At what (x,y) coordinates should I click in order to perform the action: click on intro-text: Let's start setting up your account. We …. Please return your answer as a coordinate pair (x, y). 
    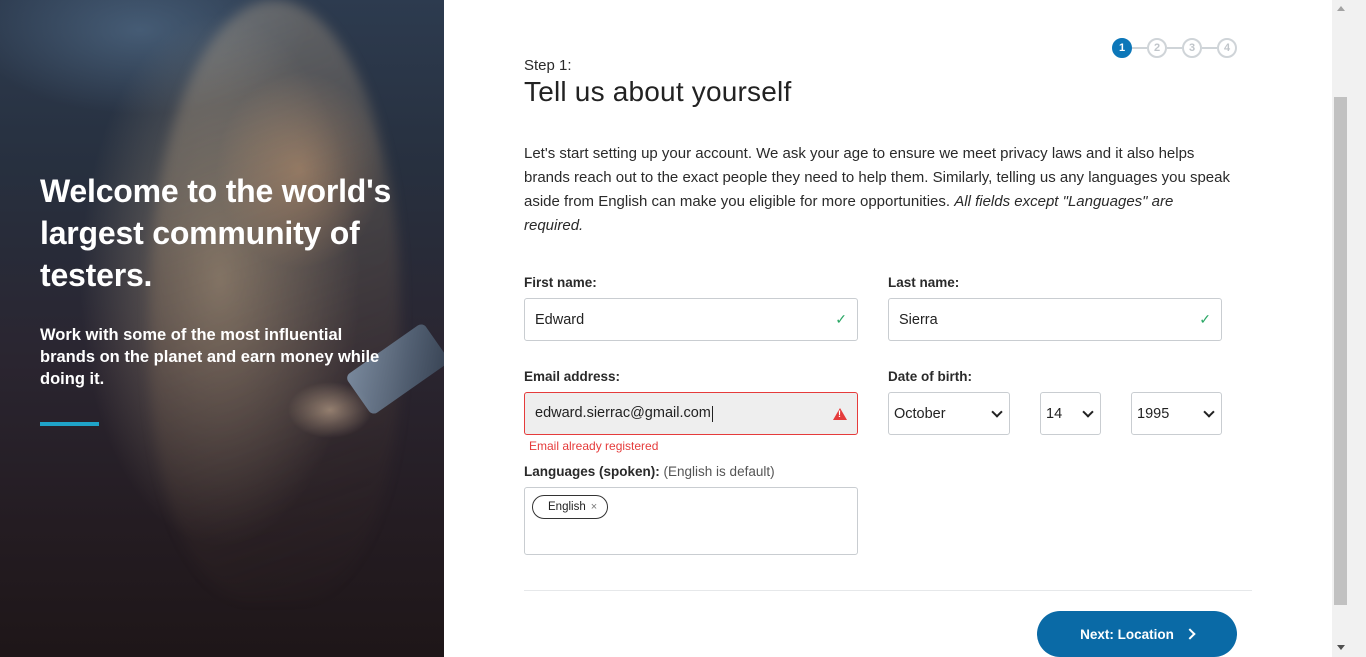
    Looking at the image, I should click on (880, 190).